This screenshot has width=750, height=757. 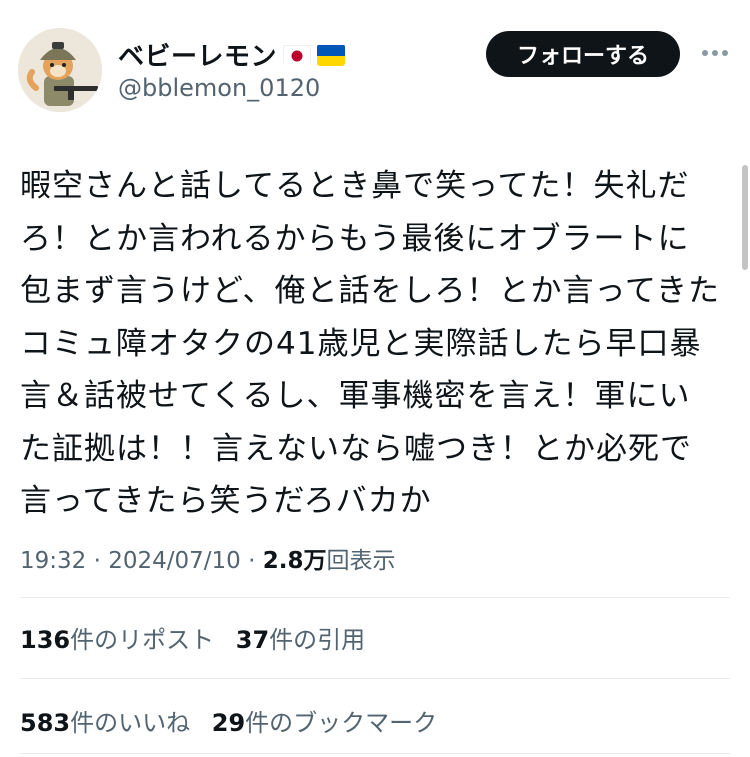 What do you see at coordinates (130, 723) in the screenshot?
I see `likes-label: 件のいいね` at bounding box center [130, 723].